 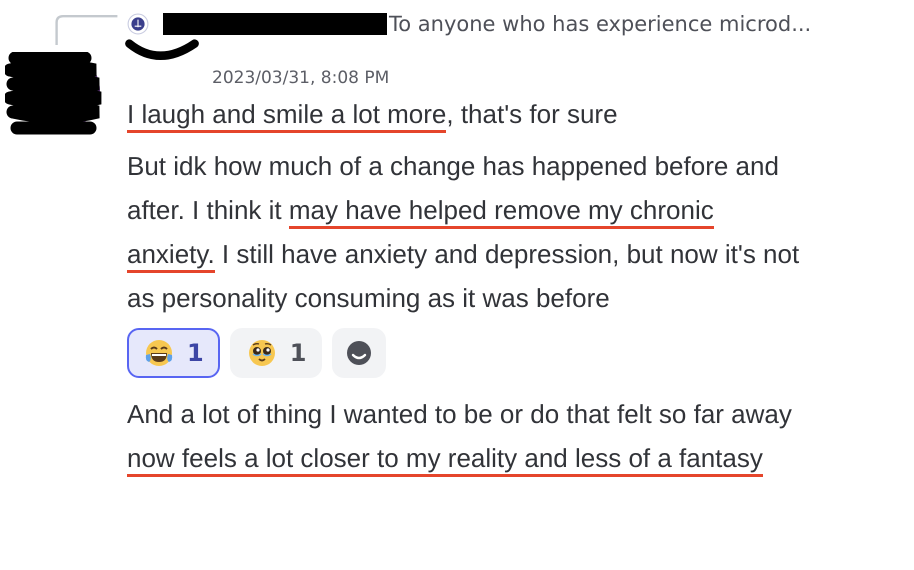 I want to click on laughing-face-icon, so click(x=159, y=353).